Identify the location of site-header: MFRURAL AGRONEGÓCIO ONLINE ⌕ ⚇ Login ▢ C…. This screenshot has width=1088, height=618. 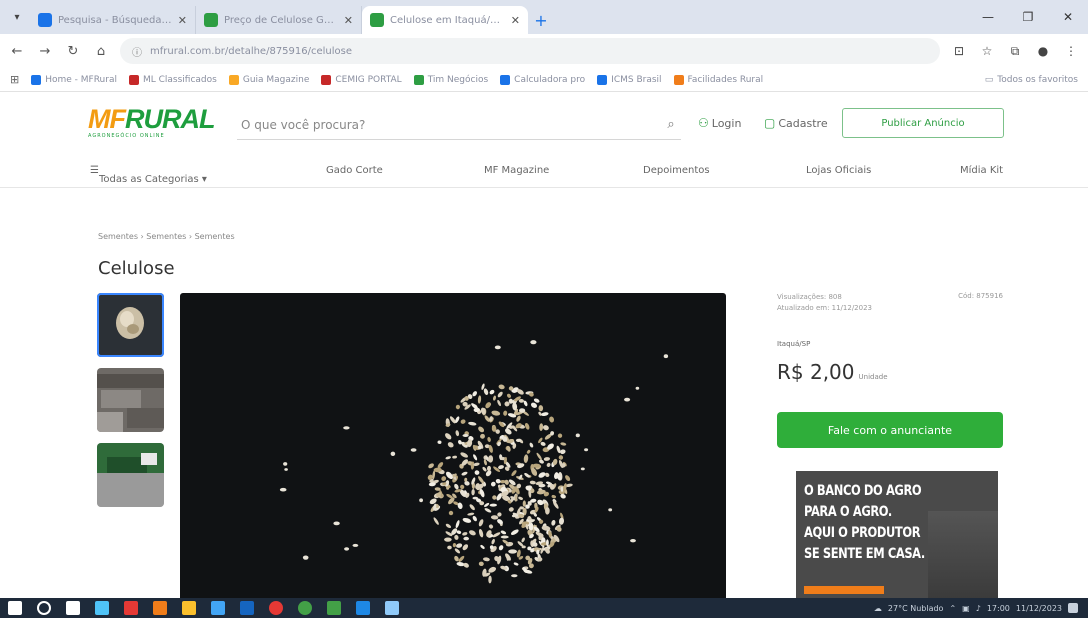
(544, 124).